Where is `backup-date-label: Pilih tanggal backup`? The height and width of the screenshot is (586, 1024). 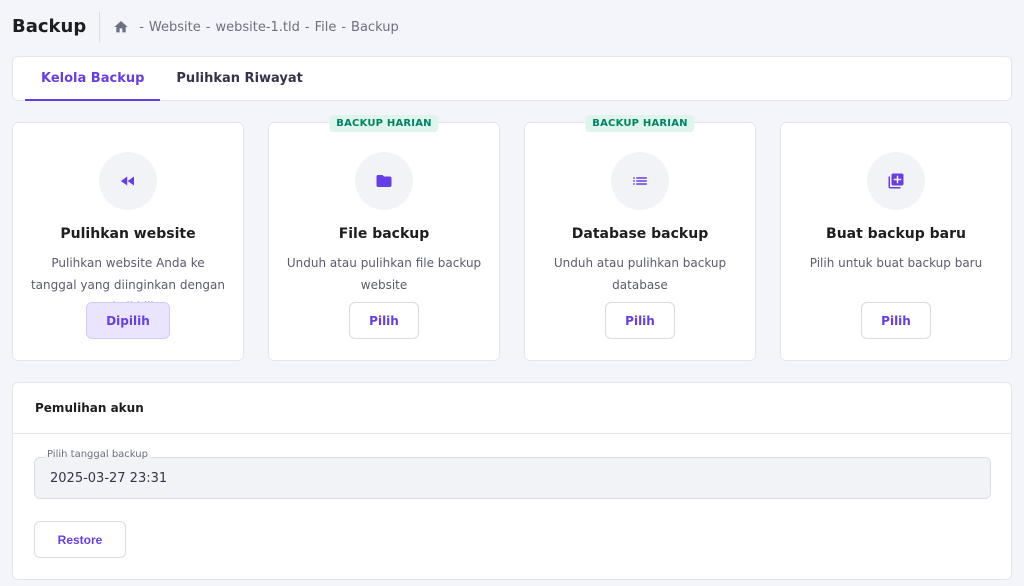
backup-date-label: Pilih tanggal backup is located at coordinates (97, 454).